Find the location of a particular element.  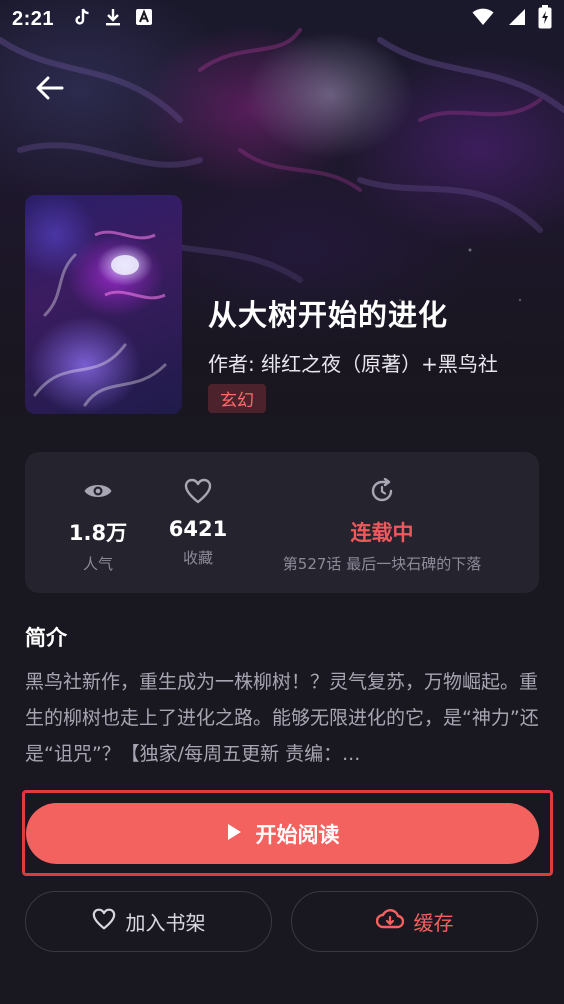

refresh-icon is located at coordinates (382, 492).